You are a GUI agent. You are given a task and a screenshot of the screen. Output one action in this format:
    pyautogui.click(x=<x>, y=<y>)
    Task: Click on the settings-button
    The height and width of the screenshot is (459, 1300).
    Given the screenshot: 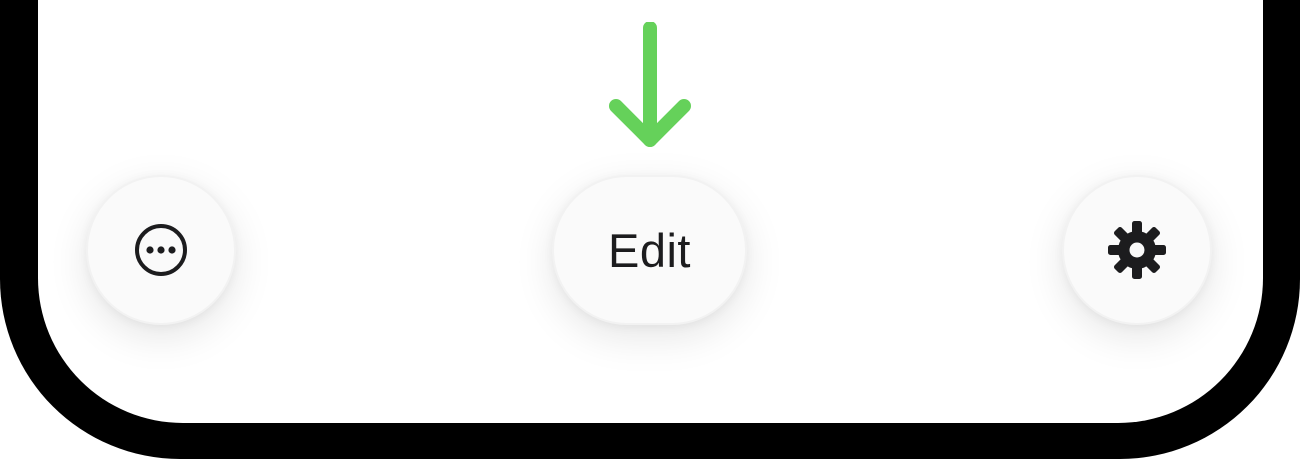 What is the action you would take?
    pyautogui.click(x=1137, y=250)
    